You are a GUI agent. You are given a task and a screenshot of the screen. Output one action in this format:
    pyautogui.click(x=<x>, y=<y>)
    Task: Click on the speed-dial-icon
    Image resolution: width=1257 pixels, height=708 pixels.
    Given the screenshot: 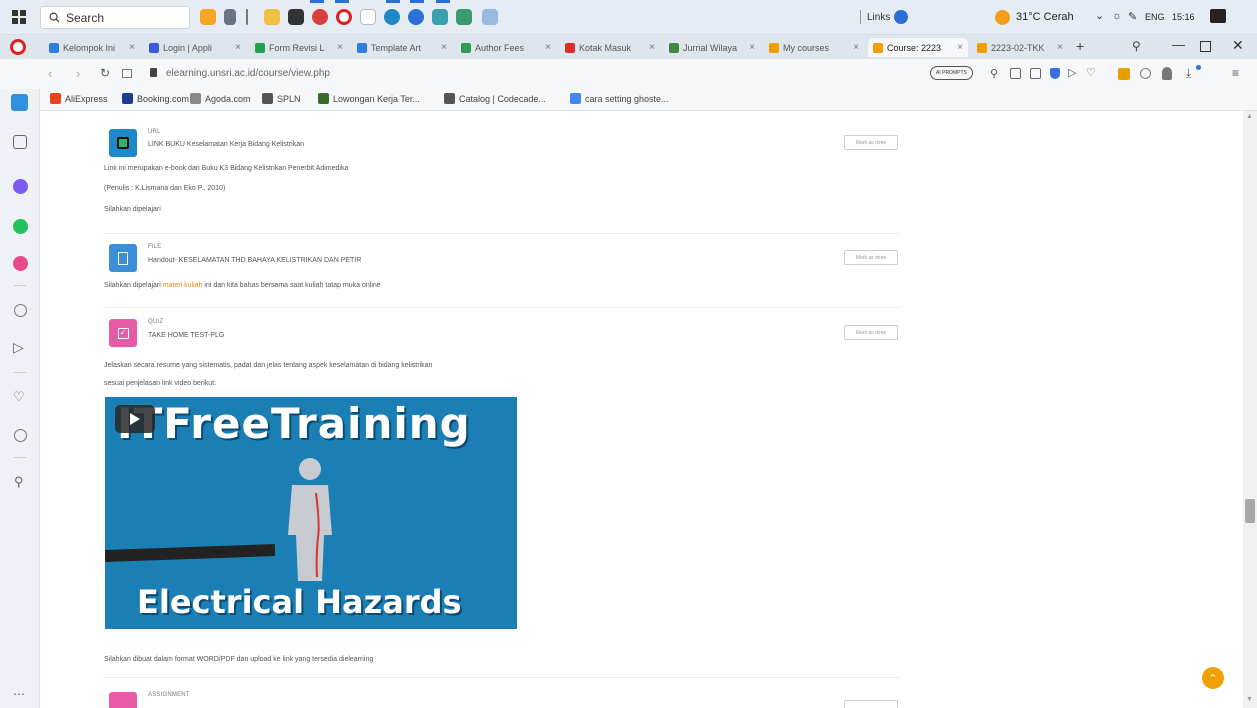 What is the action you would take?
    pyautogui.click(x=127, y=73)
    